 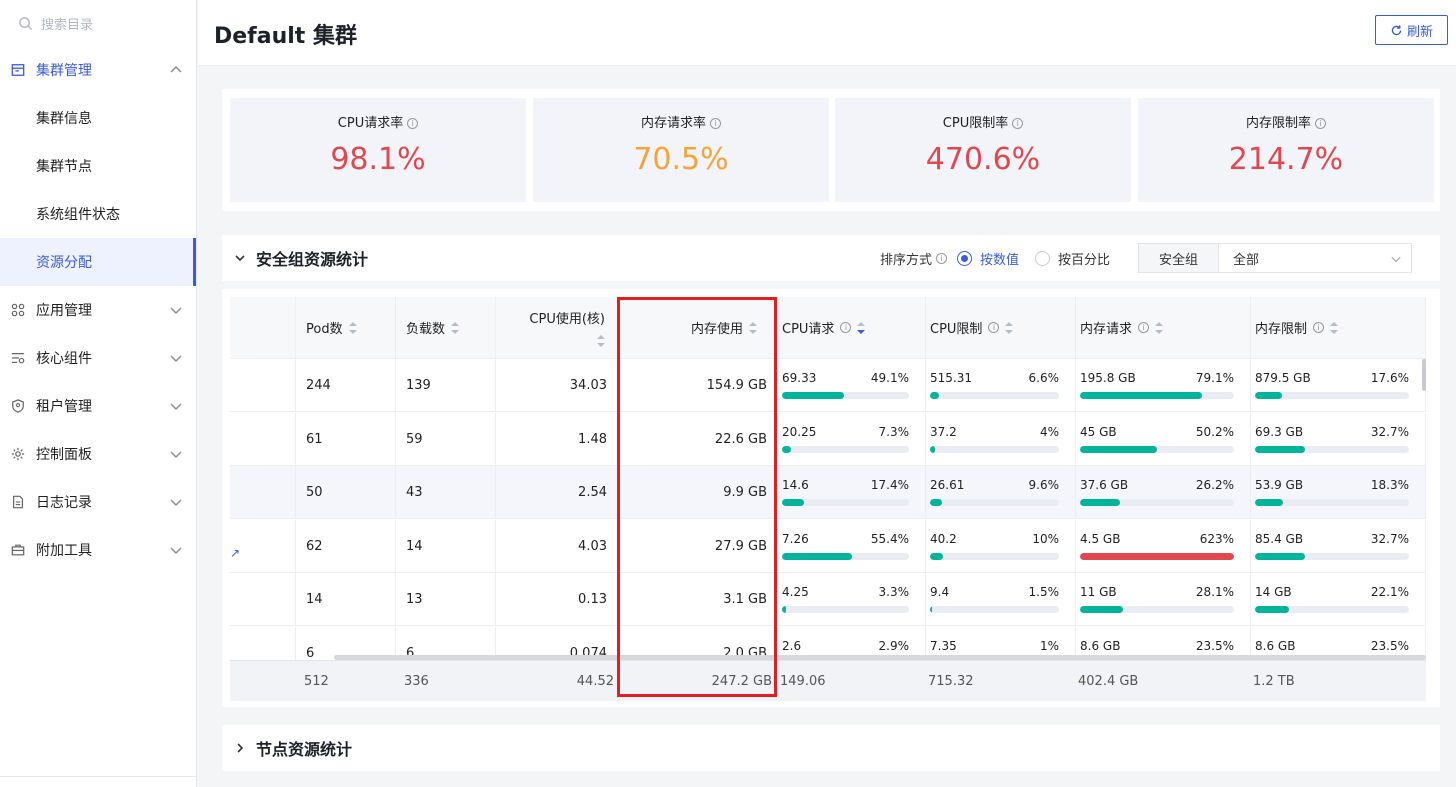 I want to click on bar-value: 8.6 GB, so click(x=1100, y=645).